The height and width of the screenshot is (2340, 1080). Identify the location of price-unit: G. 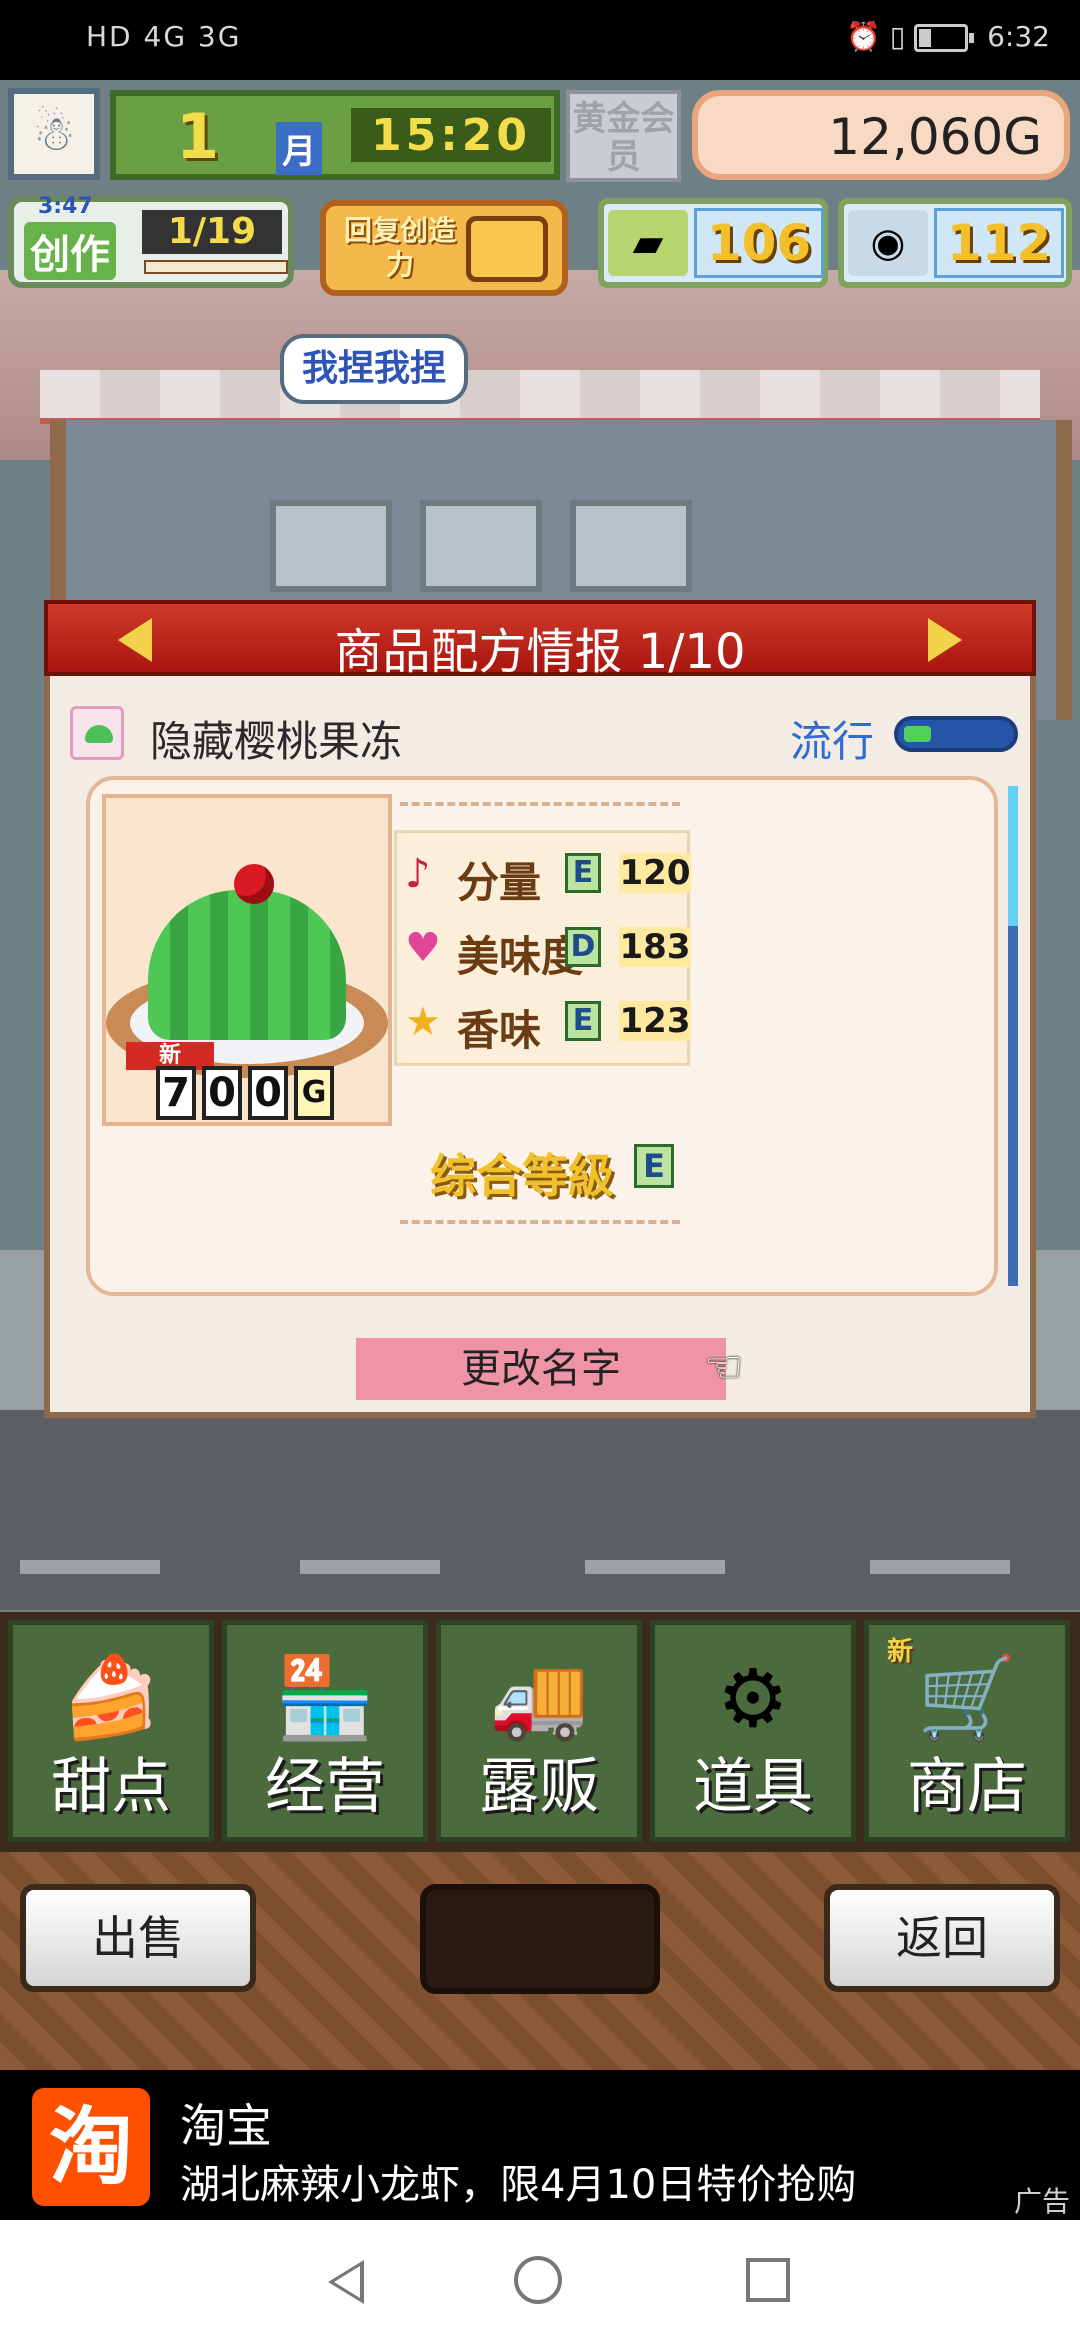
(314, 1093).